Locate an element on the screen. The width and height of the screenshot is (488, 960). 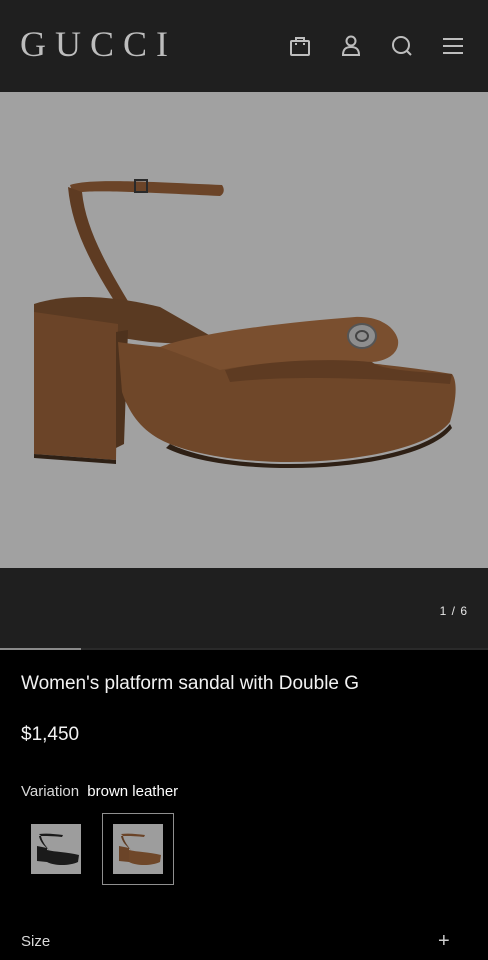
variation-value: brown leather is located at coordinates (133, 791).